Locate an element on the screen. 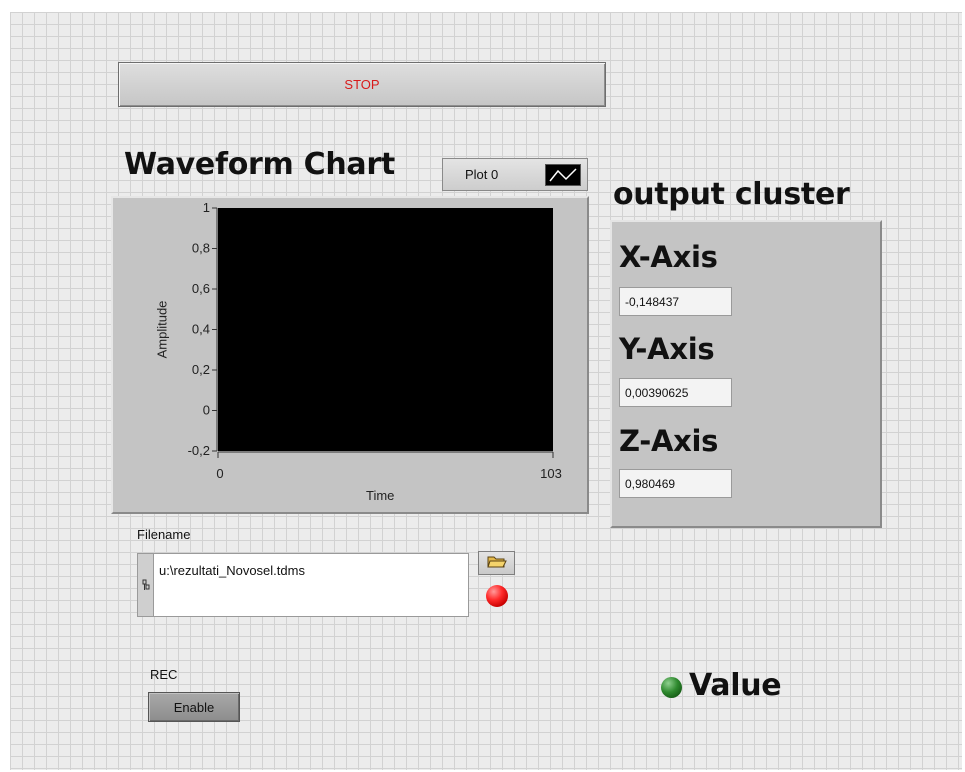 The height and width of the screenshot is (772, 965). folder-open-icon is located at coordinates (496, 563).